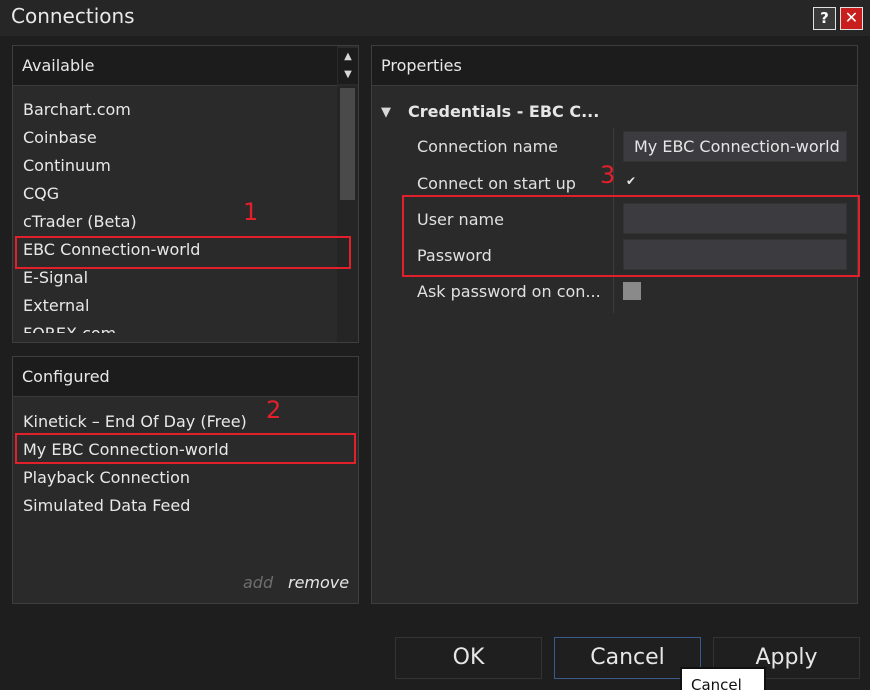 This screenshot has width=870, height=690. I want to click on cancel-tooltip: Cancel, so click(723, 678).